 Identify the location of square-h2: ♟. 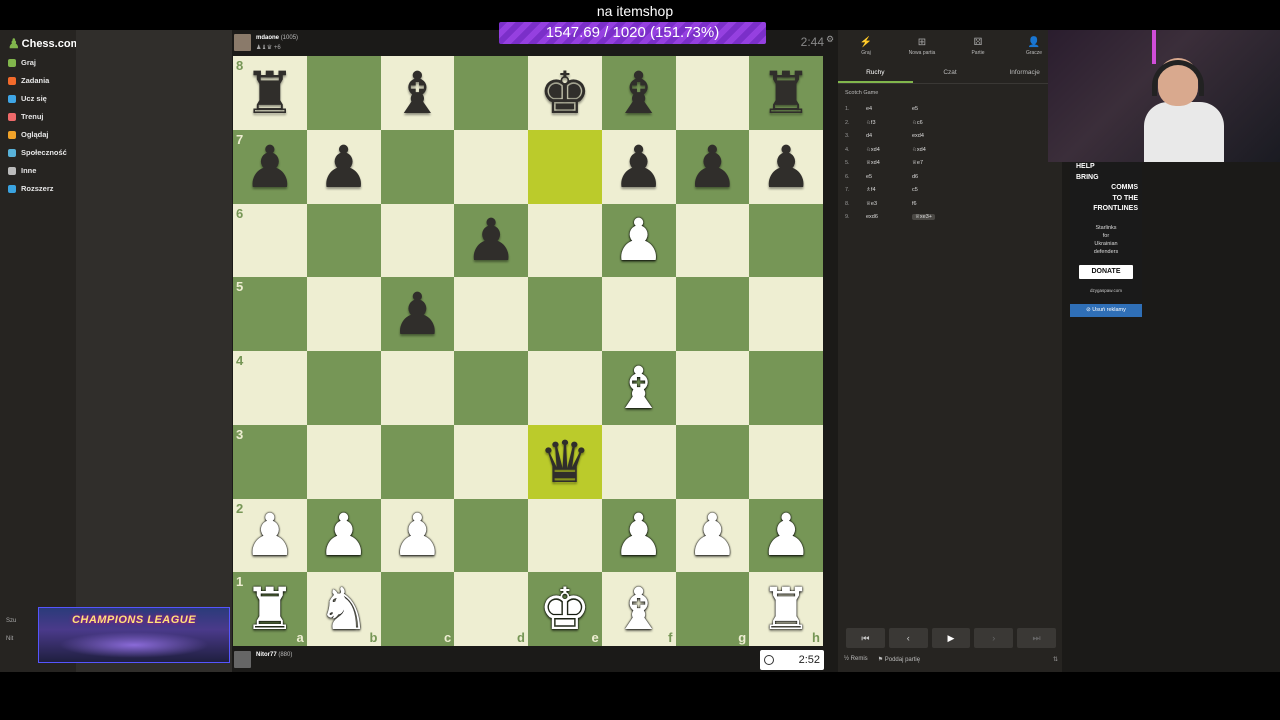
(786, 535).